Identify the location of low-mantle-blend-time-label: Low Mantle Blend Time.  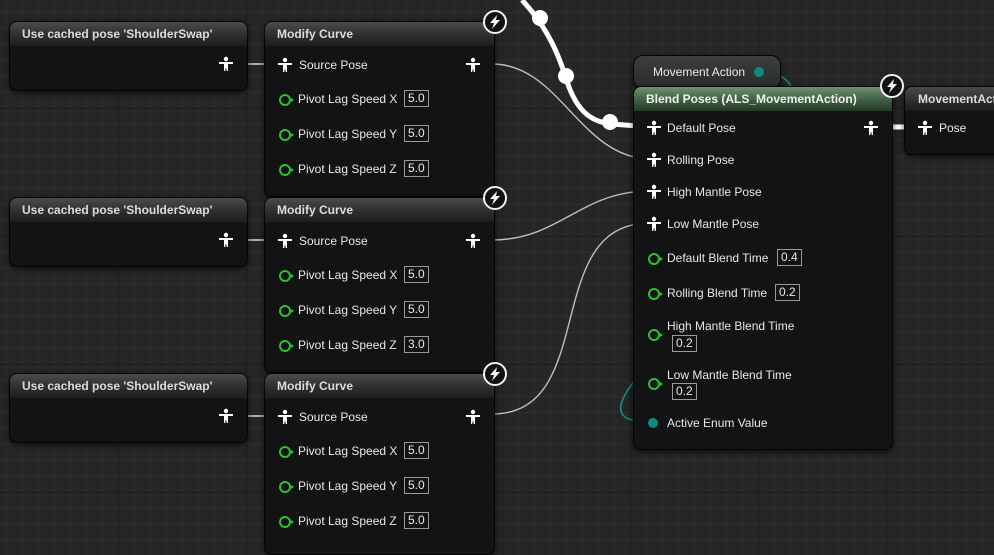
(729, 375).